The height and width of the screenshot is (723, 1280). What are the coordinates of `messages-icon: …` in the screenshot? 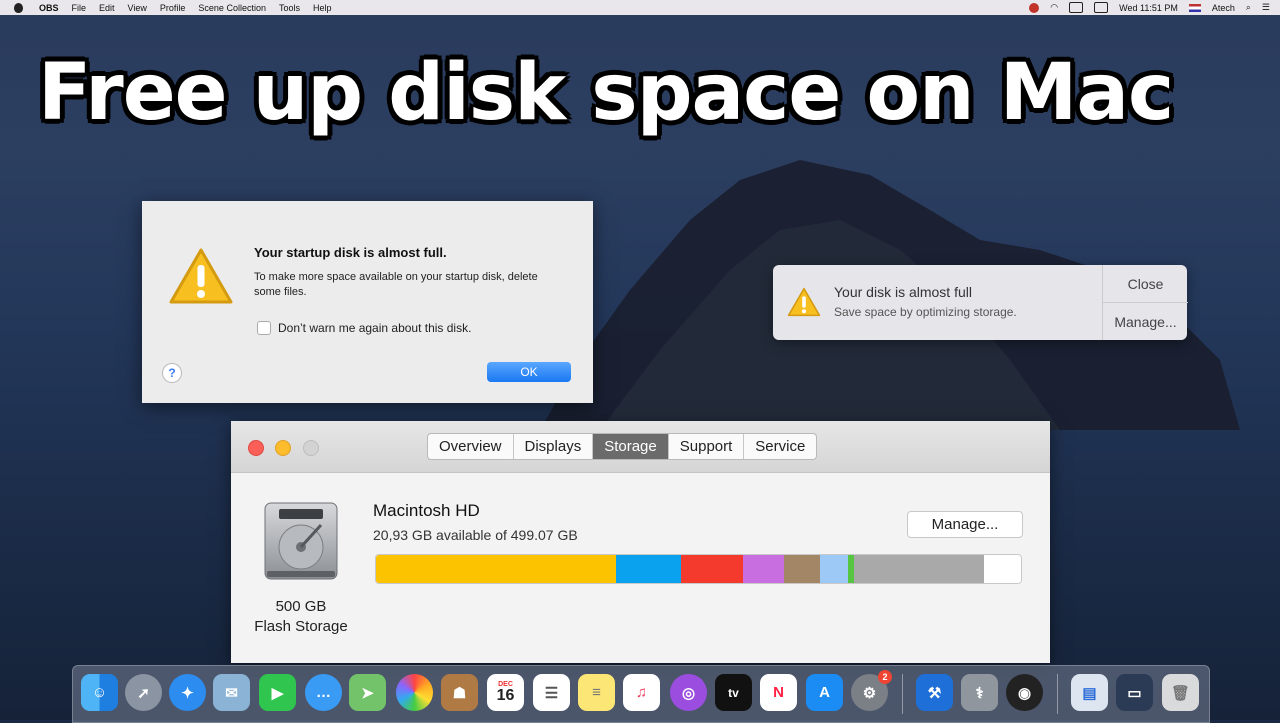 It's located at (323, 692).